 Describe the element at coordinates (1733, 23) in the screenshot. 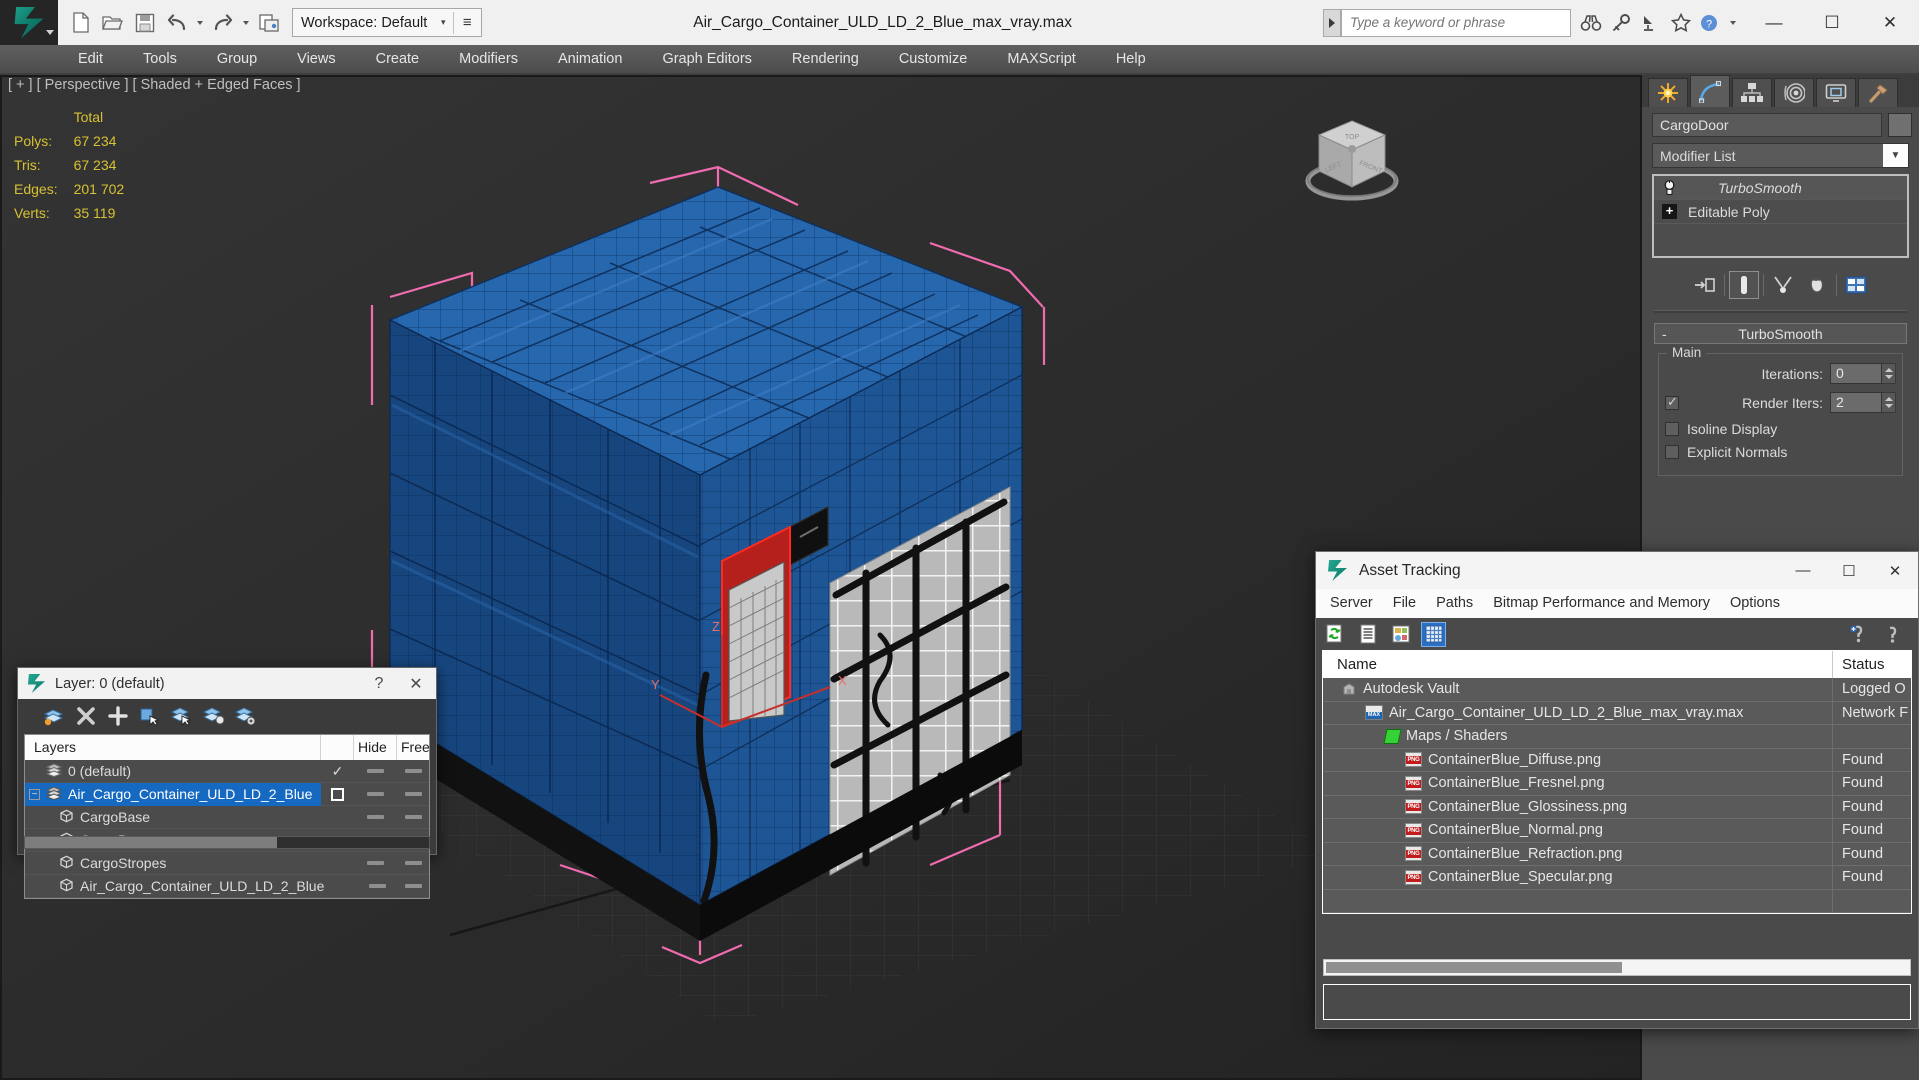

I see `help-dropdown-icon` at that location.